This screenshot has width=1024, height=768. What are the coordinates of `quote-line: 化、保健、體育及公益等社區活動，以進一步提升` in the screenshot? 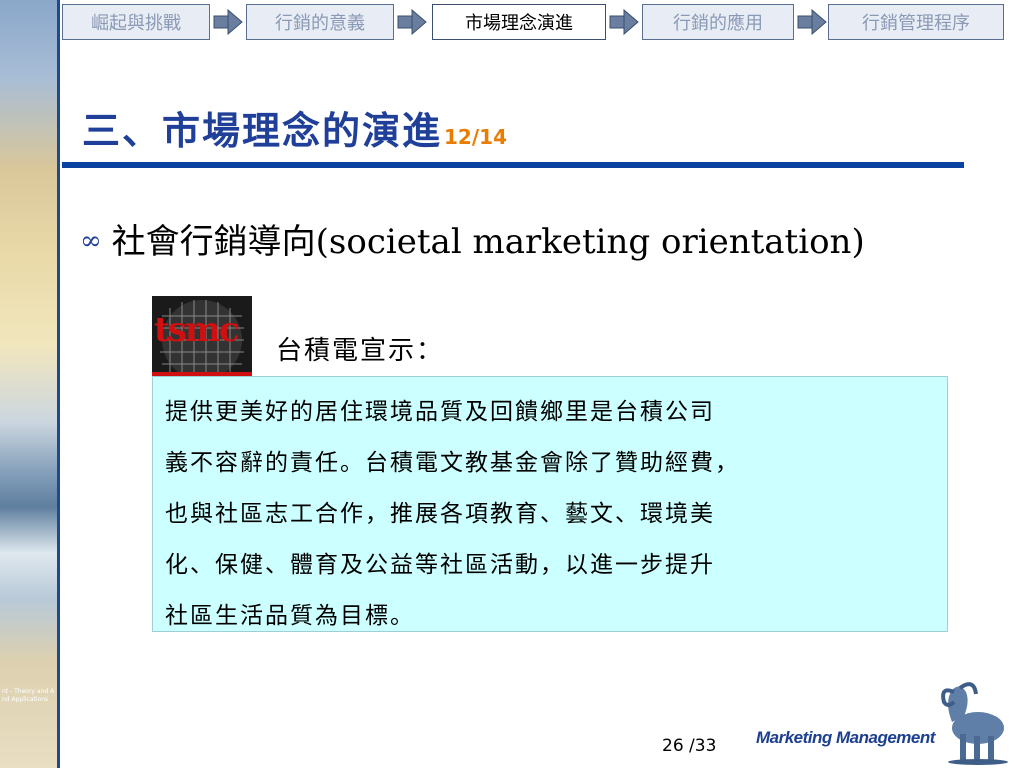 It's located at (440, 565).